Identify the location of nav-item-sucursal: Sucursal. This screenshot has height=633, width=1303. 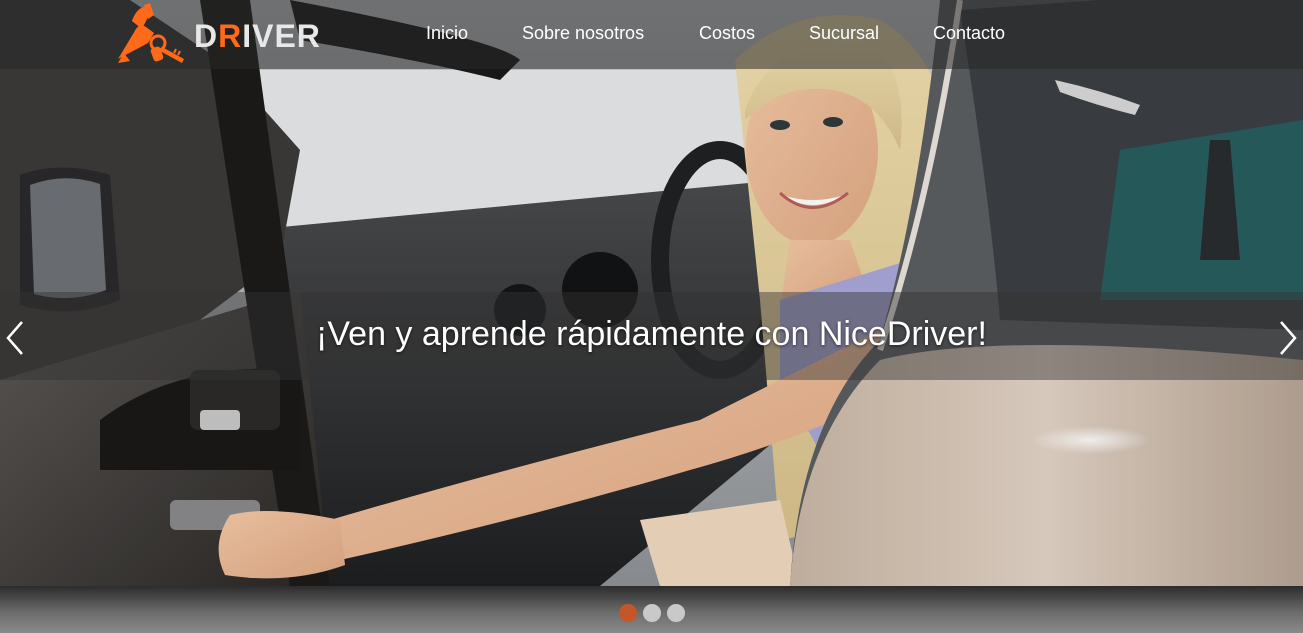
(844, 33).